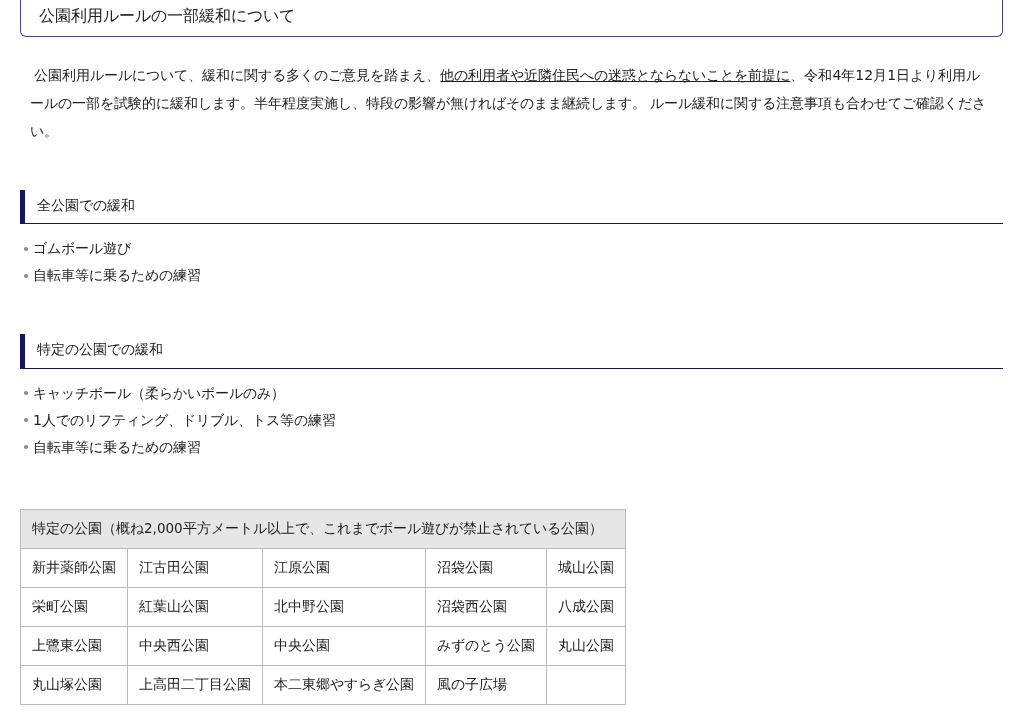  Describe the element at coordinates (159, 393) in the screenshot. I see `list-item: キャッチボール（柔らかいボールのみ）` at that location.